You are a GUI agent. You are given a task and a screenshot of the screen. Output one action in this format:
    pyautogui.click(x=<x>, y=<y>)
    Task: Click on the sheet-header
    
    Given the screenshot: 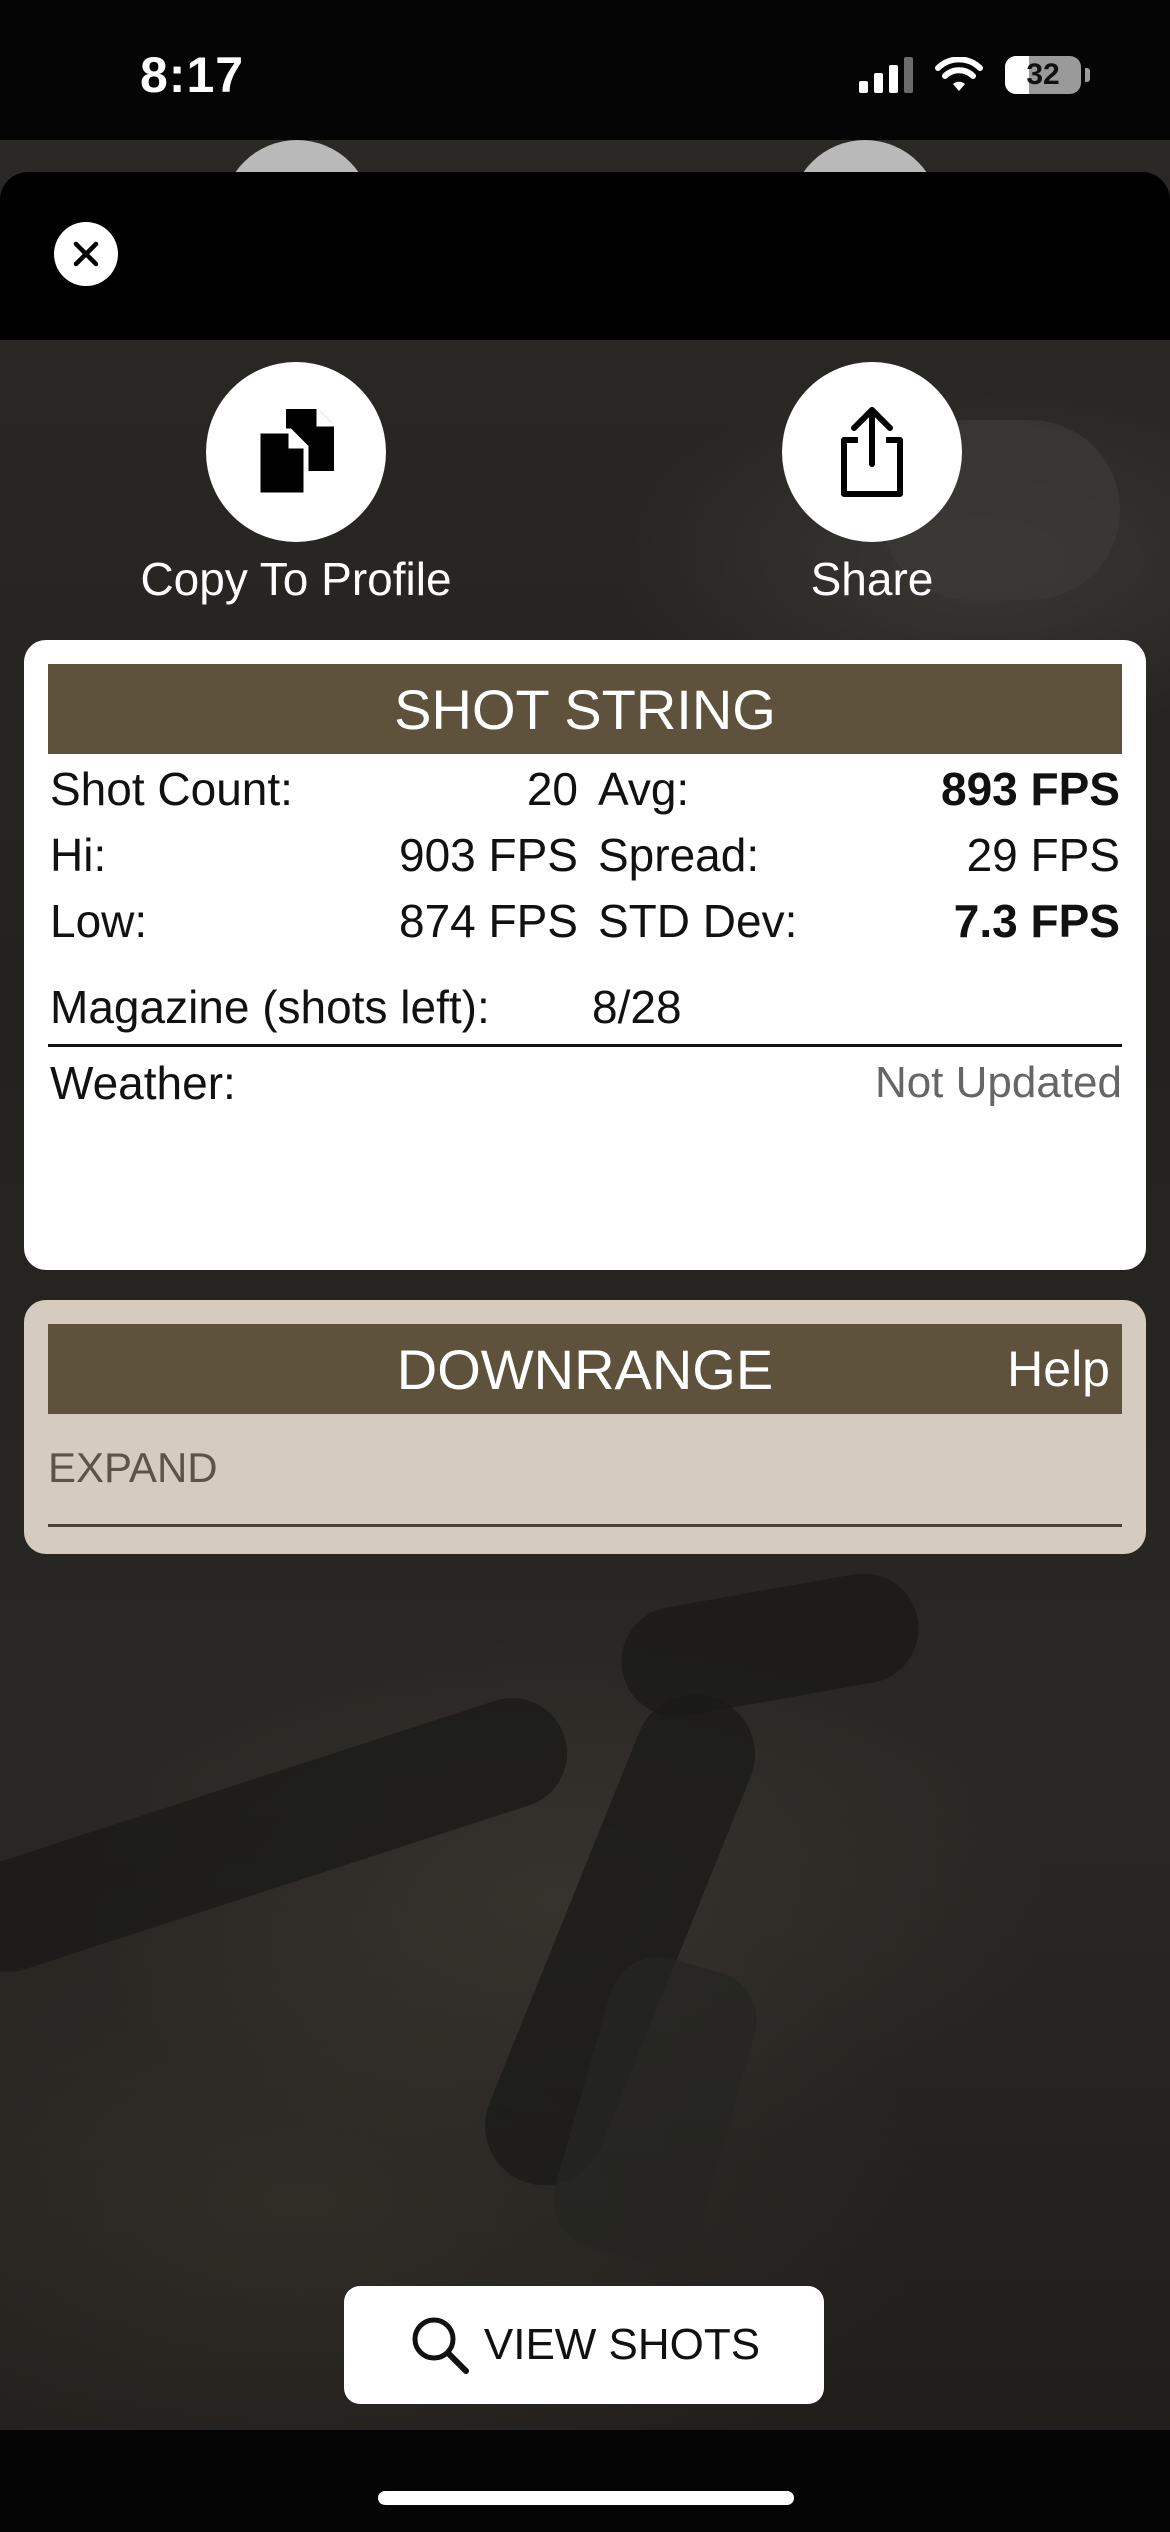 What is the action you would take?
    pyautogui.click(x=585, y=256)
    